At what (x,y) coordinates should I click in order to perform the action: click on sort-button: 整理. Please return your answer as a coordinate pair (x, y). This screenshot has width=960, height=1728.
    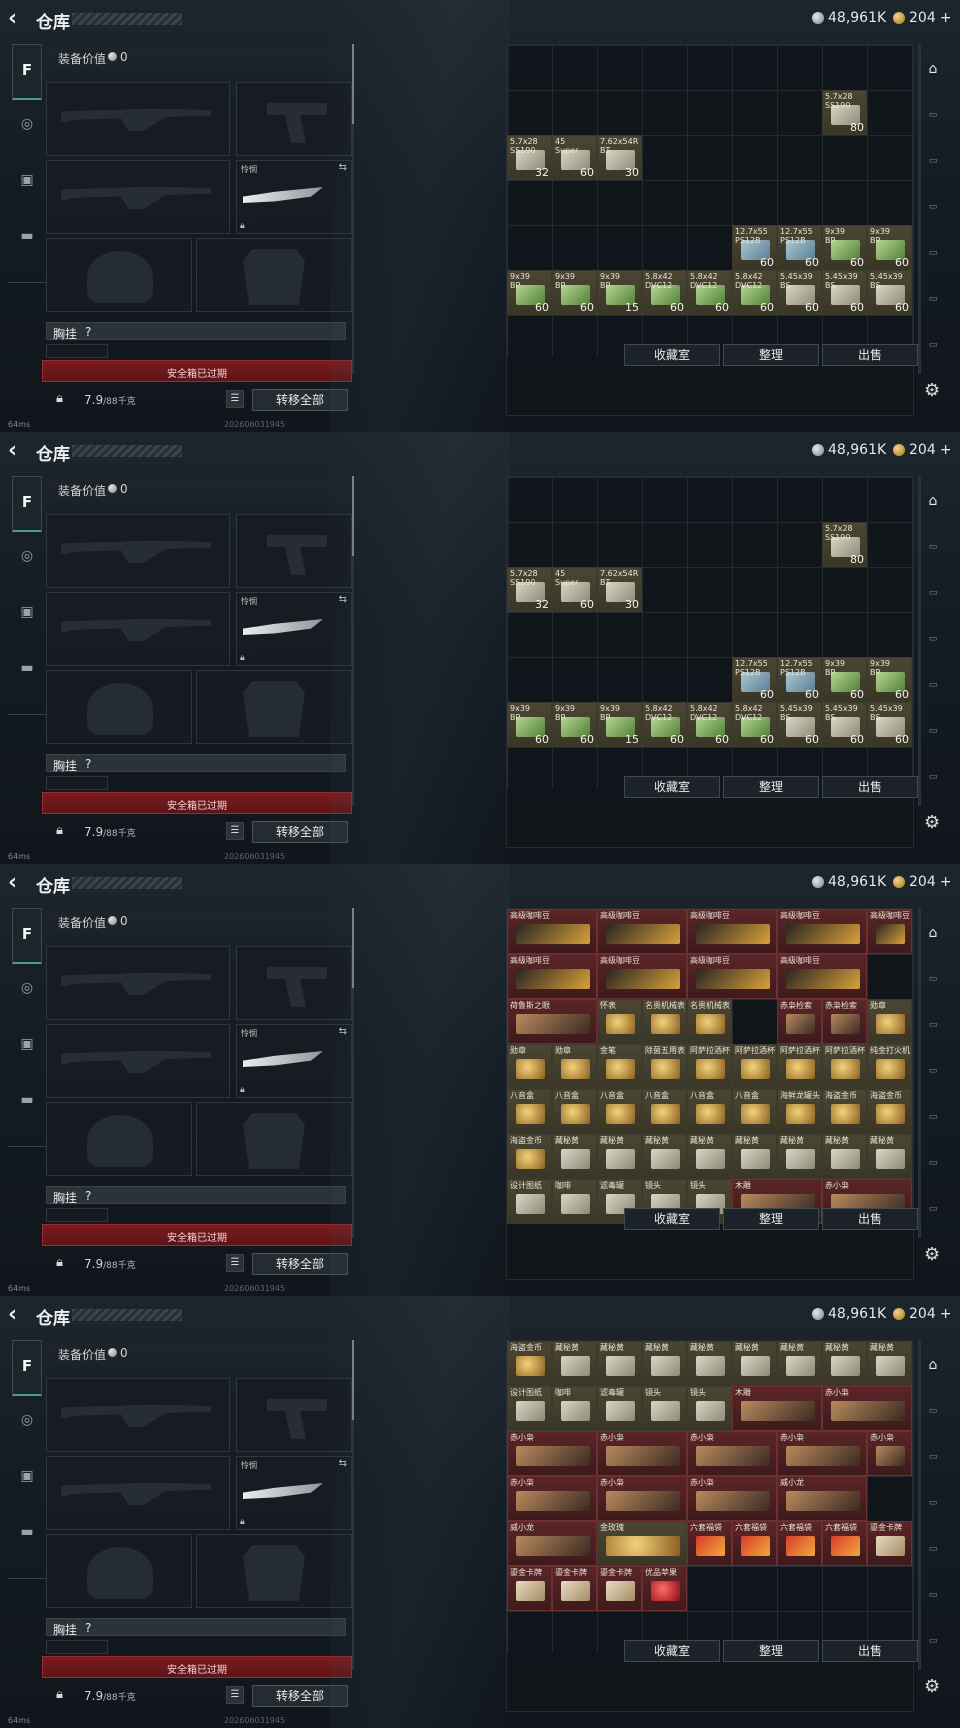
    Looking at the image, I should click on (771, 1219).